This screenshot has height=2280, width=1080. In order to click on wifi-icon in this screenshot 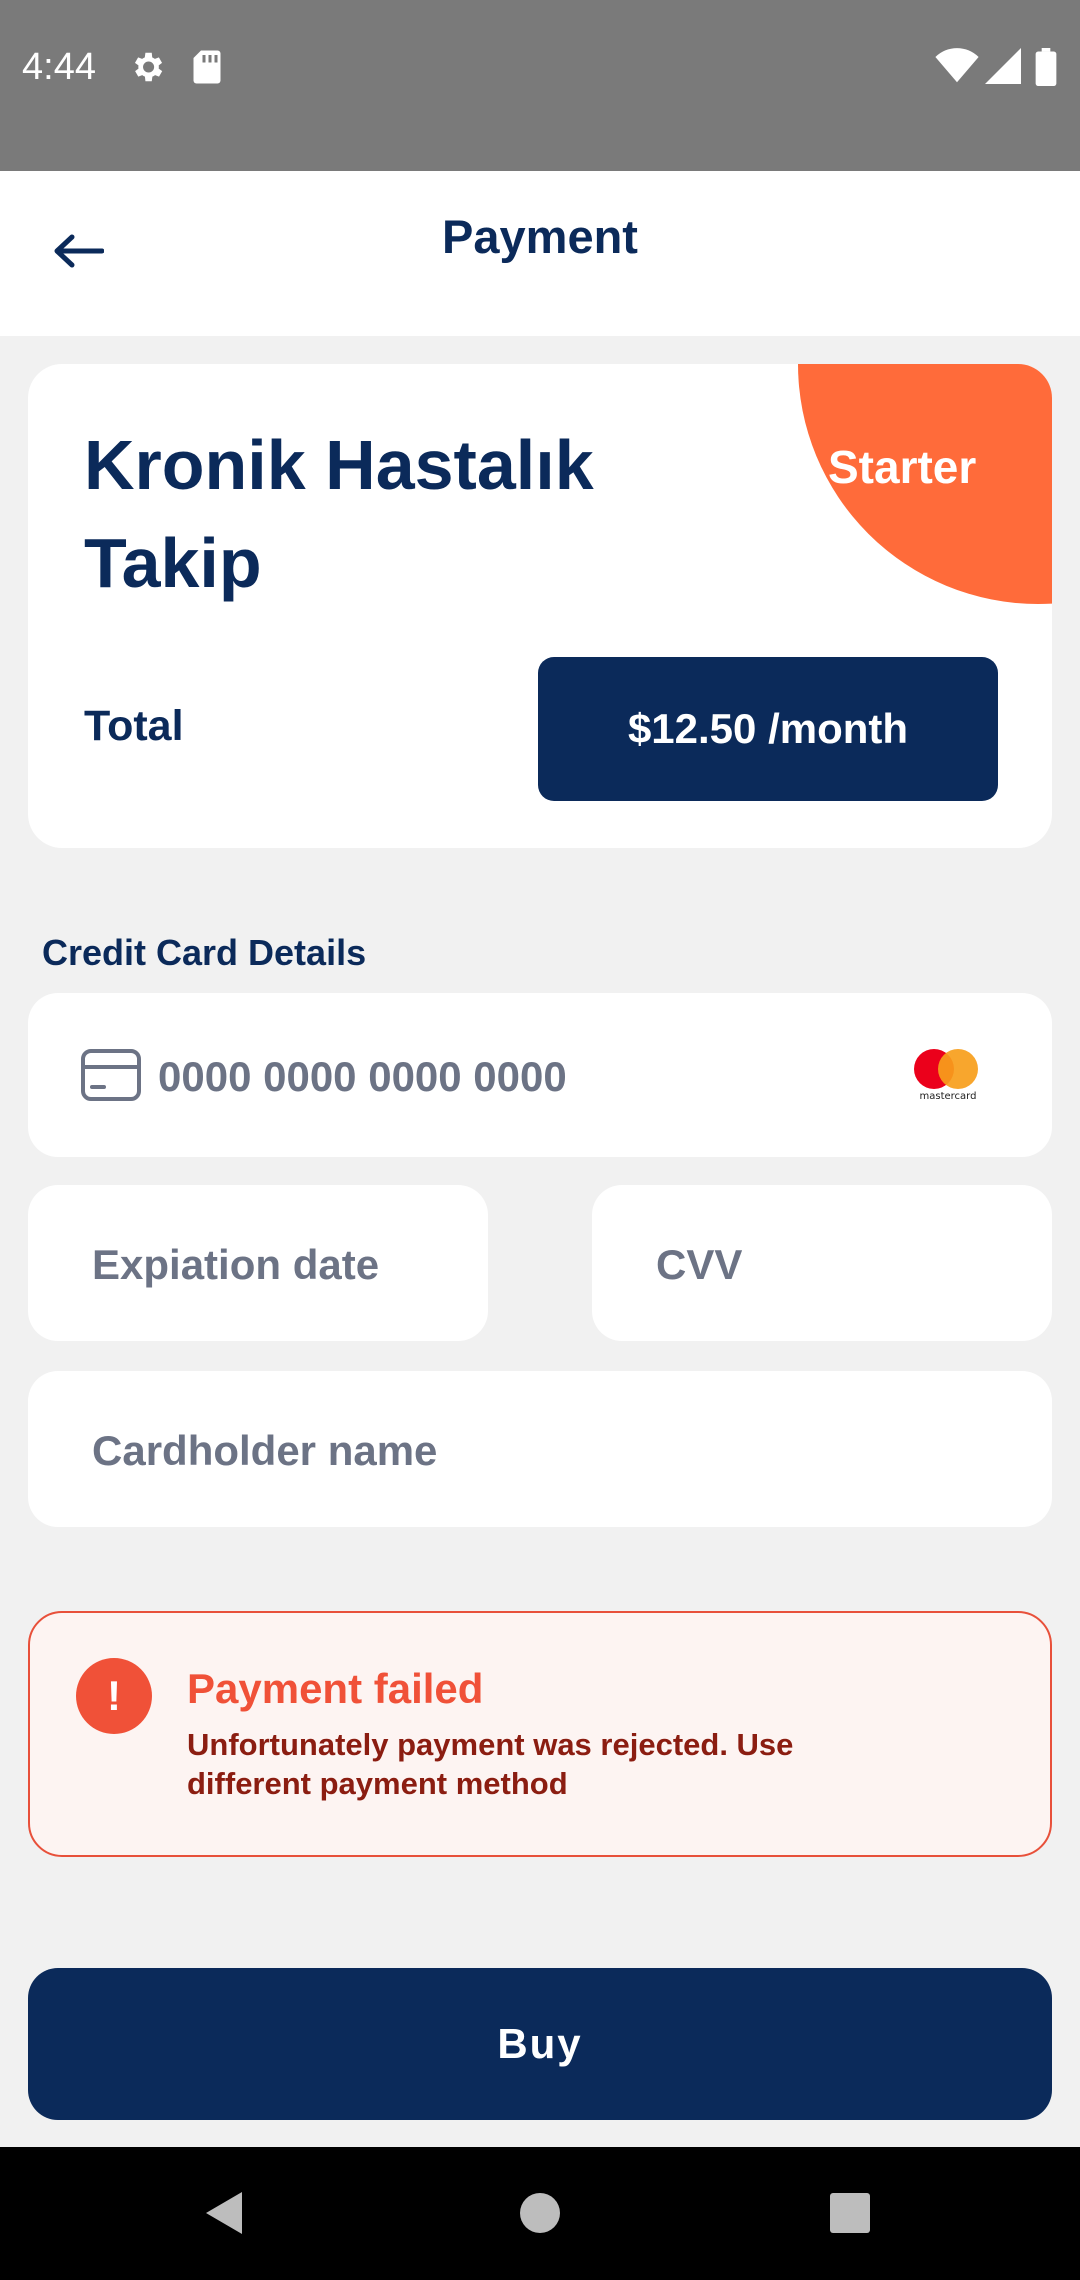, I will do `click(957, 65)`.